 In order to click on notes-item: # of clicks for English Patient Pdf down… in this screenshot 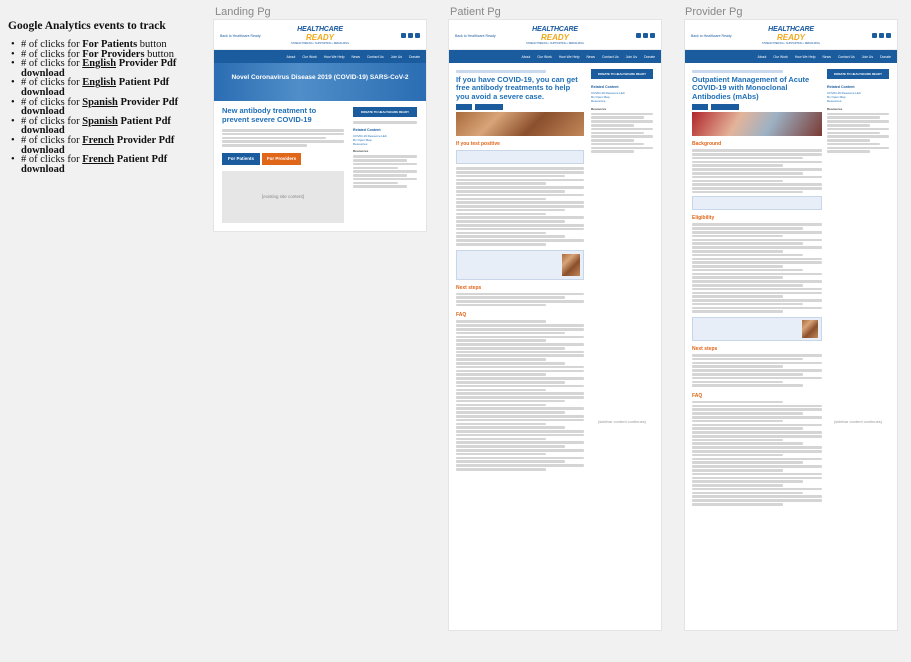, I will do `click(108, 87)`.